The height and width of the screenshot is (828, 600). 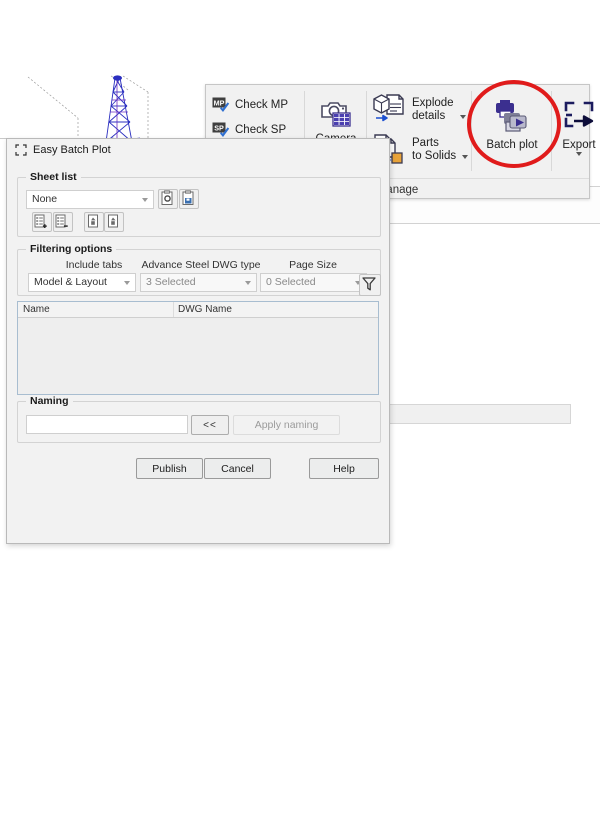 I want to click on filtering-options-legend: Filtering options, so click(x=71, y=249).